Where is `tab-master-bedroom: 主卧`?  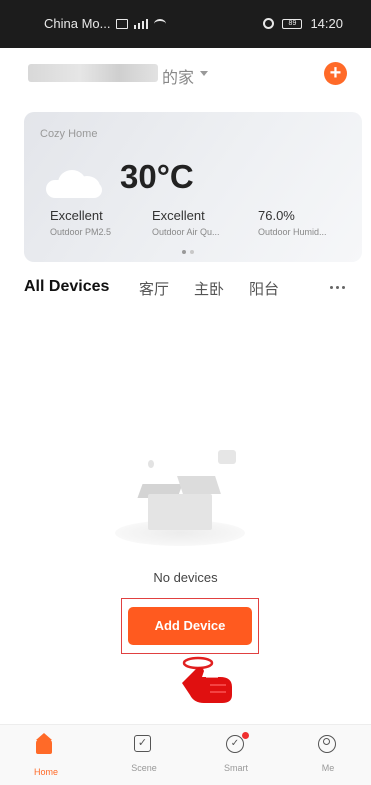 tab-master-bedroom: 主卧 is located at coordinates (209, 288).